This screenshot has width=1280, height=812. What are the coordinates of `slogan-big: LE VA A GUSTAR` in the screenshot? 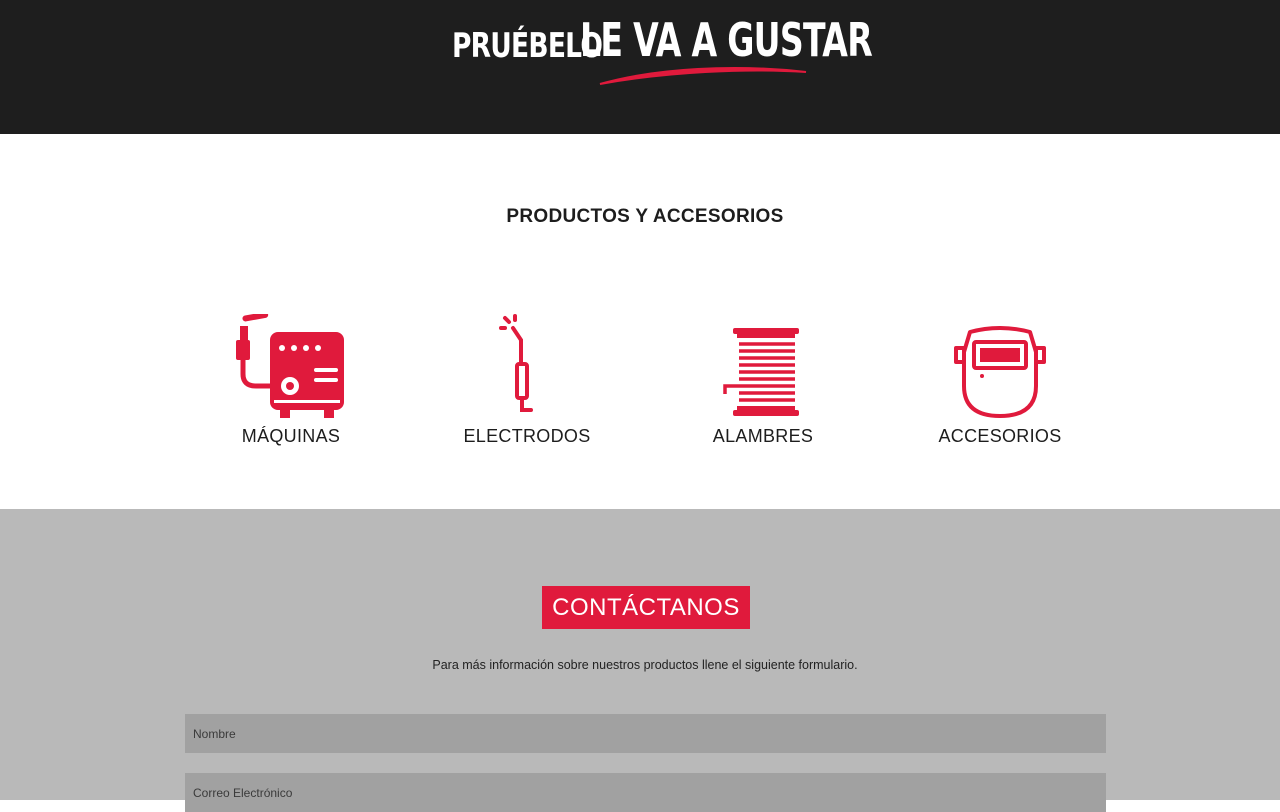 It's located at (726, 40).